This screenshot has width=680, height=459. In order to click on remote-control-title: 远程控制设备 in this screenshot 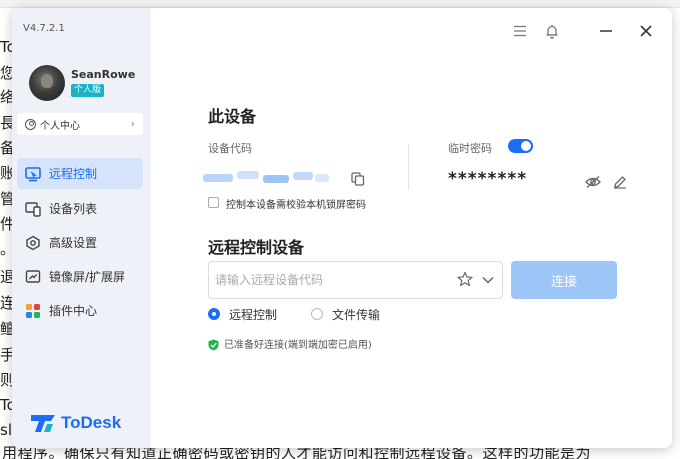, I will do `click(256, 247)`.